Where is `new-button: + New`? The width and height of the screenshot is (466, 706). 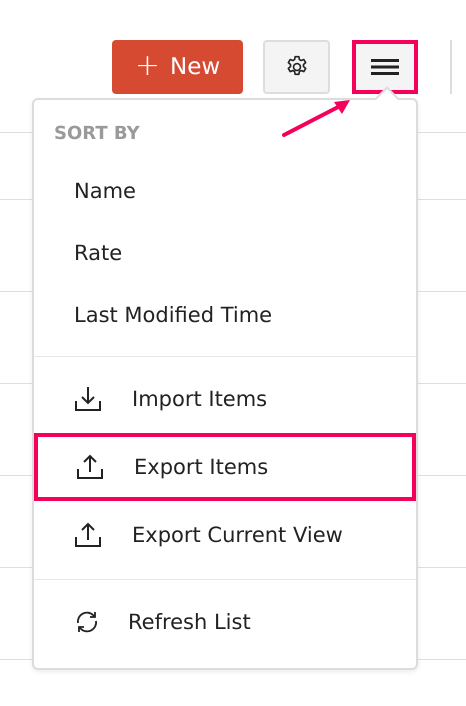 new-button: + New is located at coordinates (177, 67).